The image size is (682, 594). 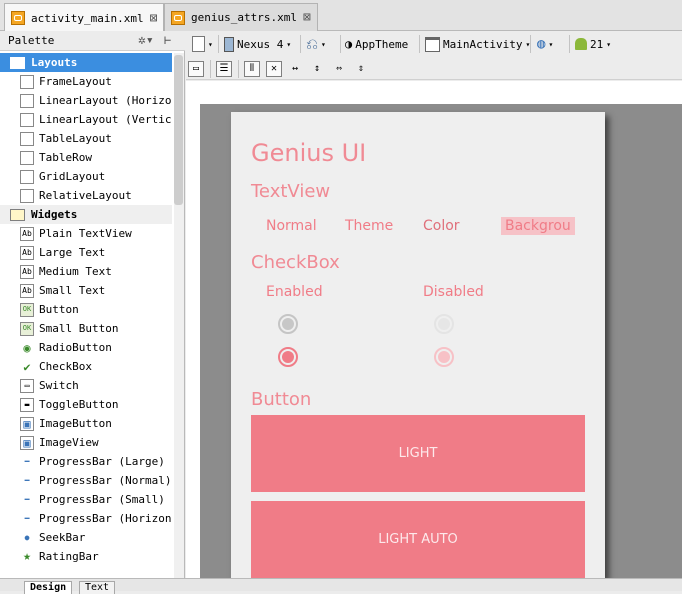 I want to click on palette-item: OK Small Button, so click(x=86, y=328).